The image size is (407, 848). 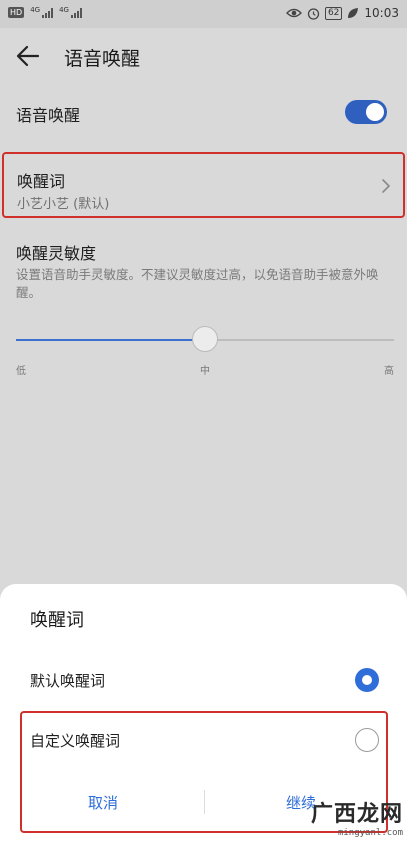 What do you see at coordinates (48, 115) in the screenshot?
I see `voice-wakeup-label: 语音唤醒` at bounding box center [48, 115].